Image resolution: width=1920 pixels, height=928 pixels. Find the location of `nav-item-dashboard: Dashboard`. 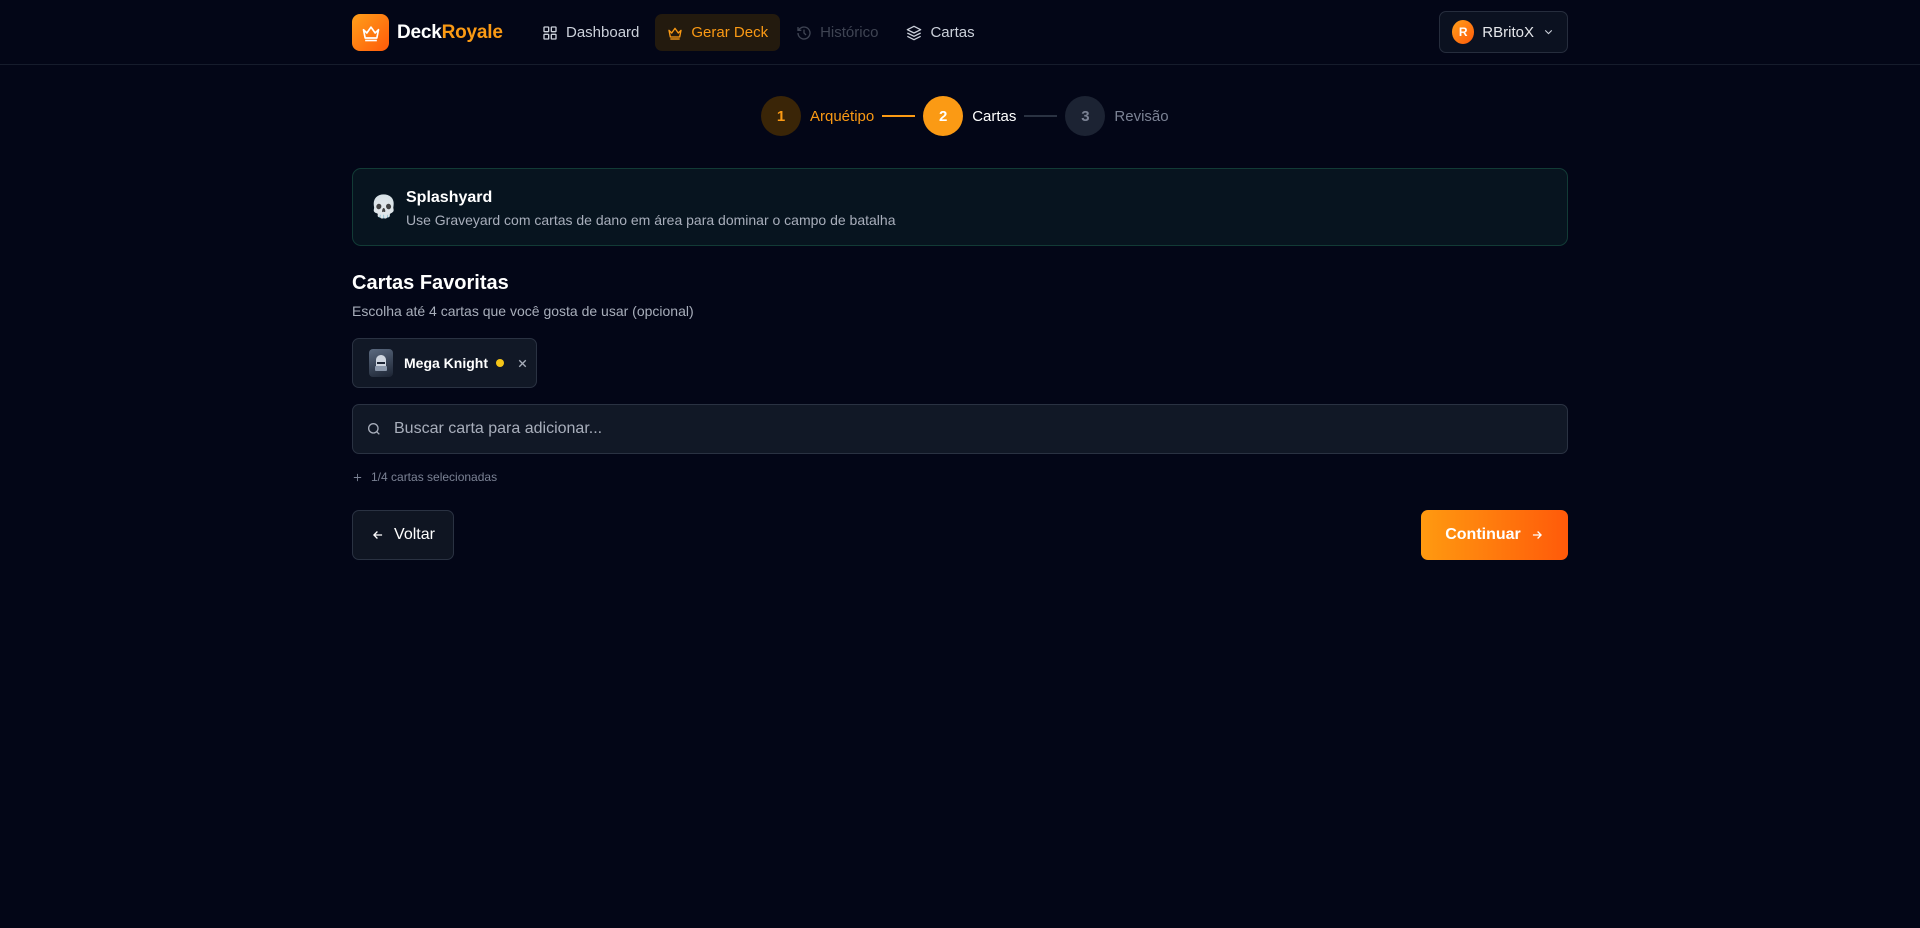

nav-item-dashboard: Dashboard is located at coordinates (590, 32).